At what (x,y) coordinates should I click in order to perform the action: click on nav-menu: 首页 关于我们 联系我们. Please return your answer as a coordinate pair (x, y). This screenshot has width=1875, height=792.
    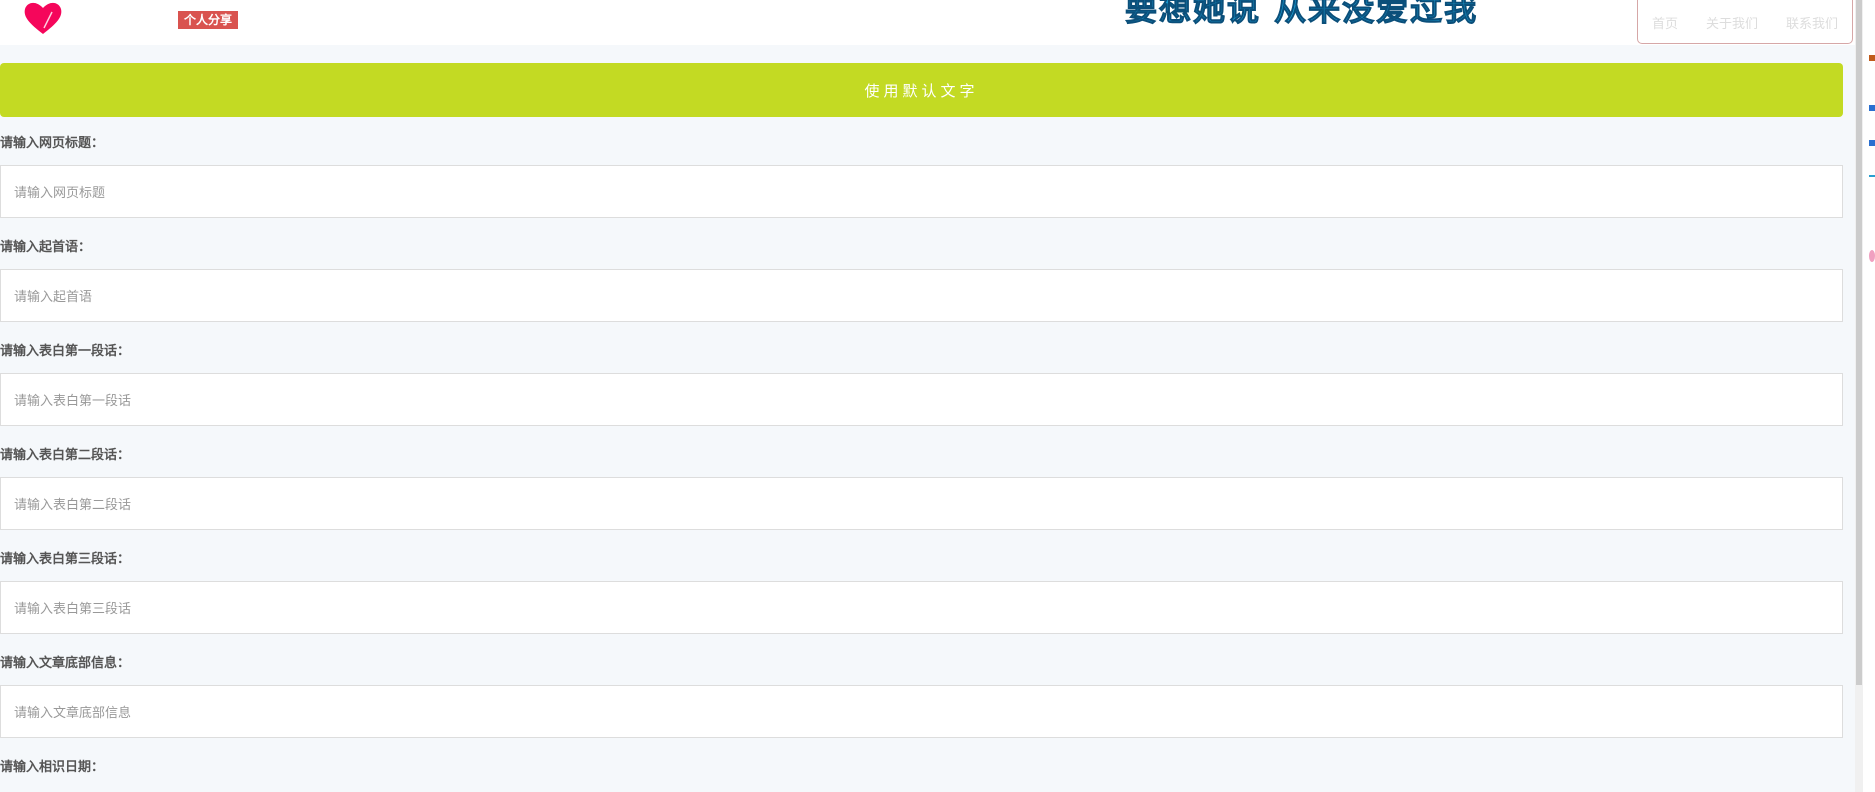
    Looking at the image, I should click on (1745, 22).